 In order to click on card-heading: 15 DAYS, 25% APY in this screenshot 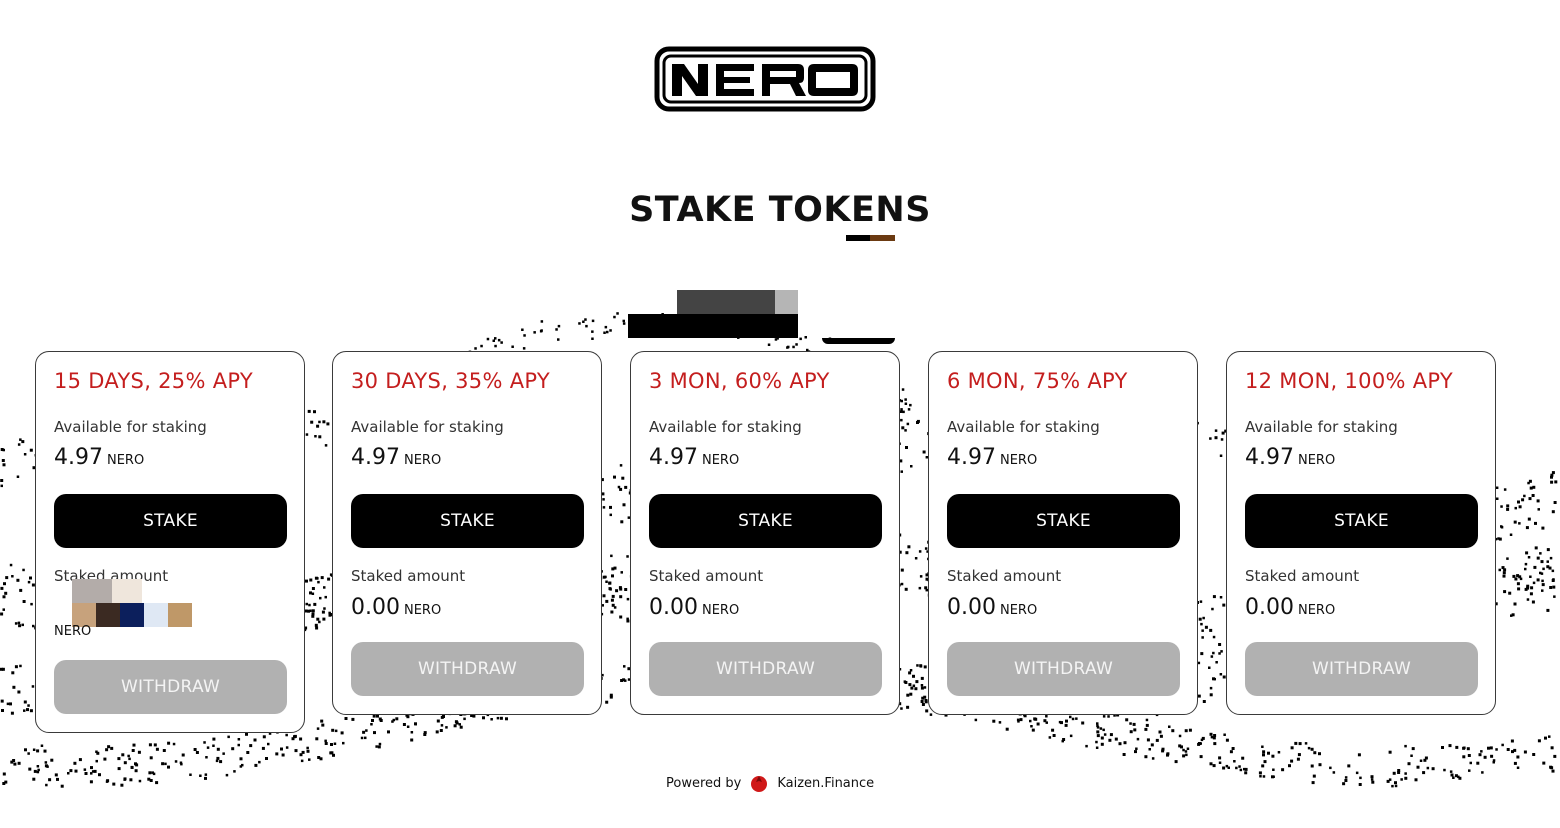, I will do `click(153, 381)`.